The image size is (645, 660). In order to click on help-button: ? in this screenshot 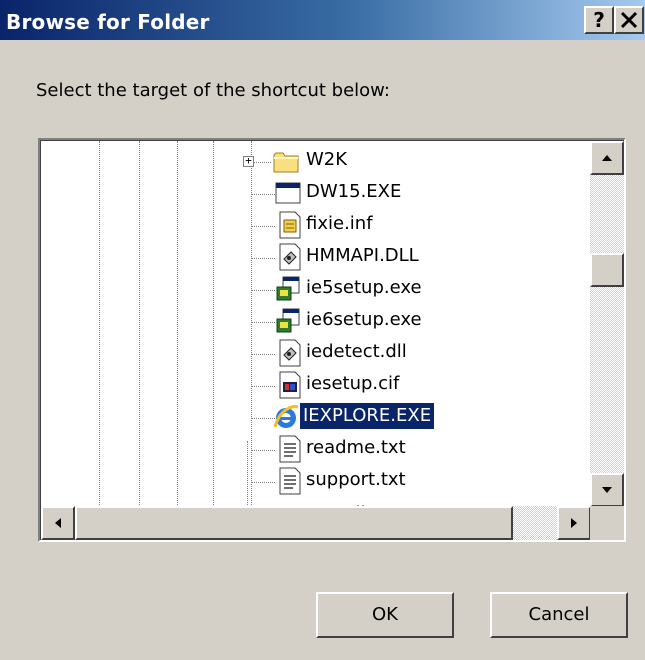, I will do `click(599, 20)`.